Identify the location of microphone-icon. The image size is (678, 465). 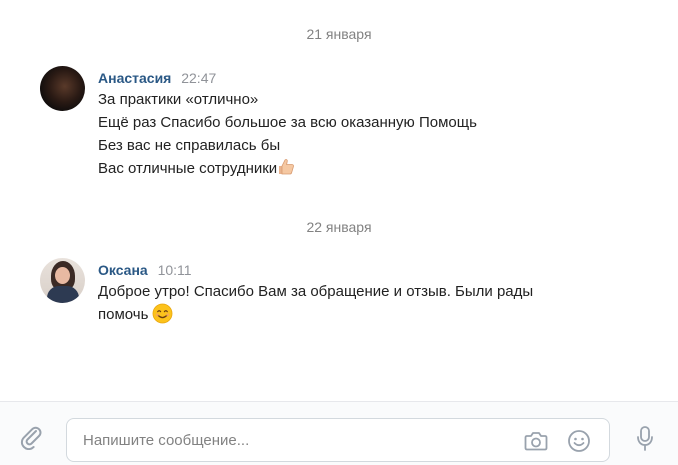
(645, 439).